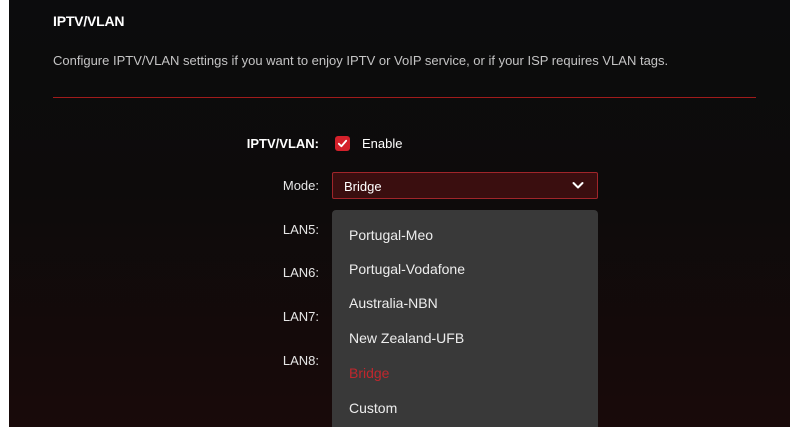 The width and height of the screenshot is (799, 427). What do you see at coordinates (89, 21) in the screenshot?
I see `section-title: IPTV/VLAN` at bounding box center [89, 21].